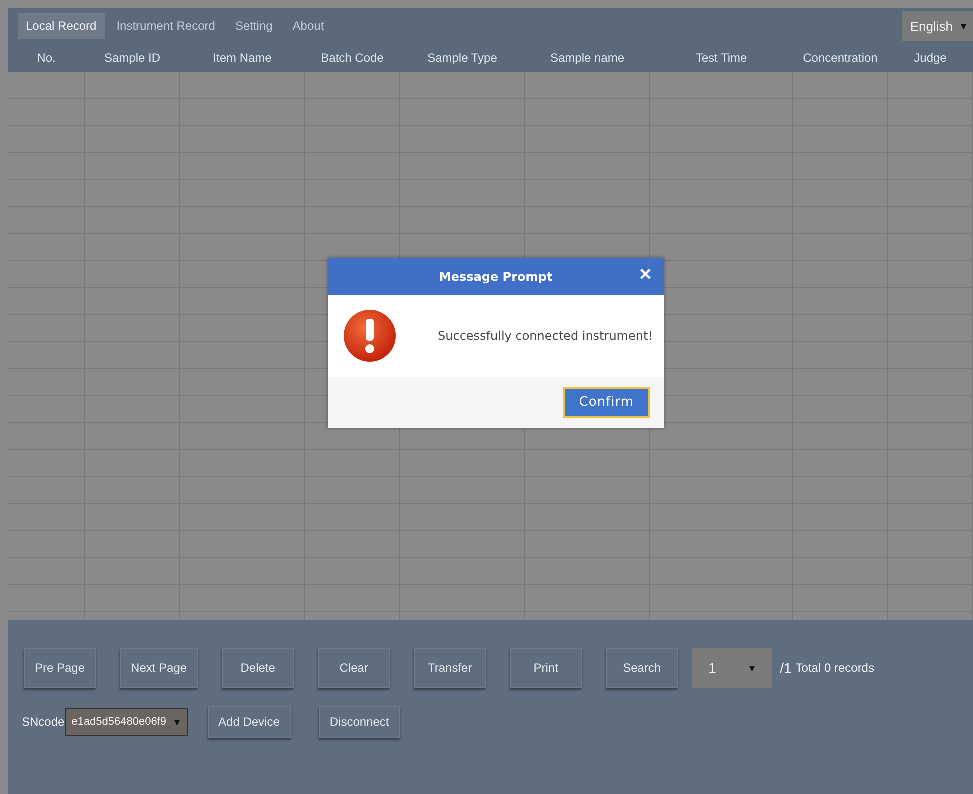 The image size is (973, 794). I want to click on column-header: Sample ID, so click(132, 58).